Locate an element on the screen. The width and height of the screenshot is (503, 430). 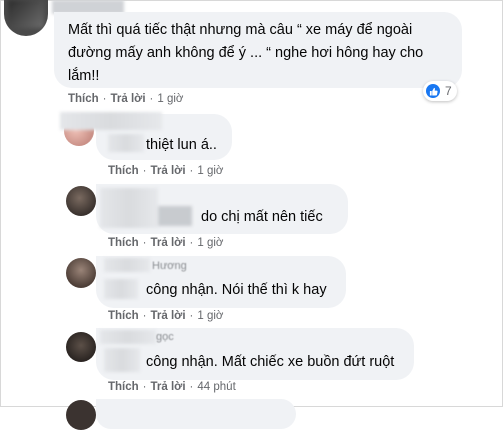
comment-text: do chị mất nên tiếc is located at coordinates (262, 217).